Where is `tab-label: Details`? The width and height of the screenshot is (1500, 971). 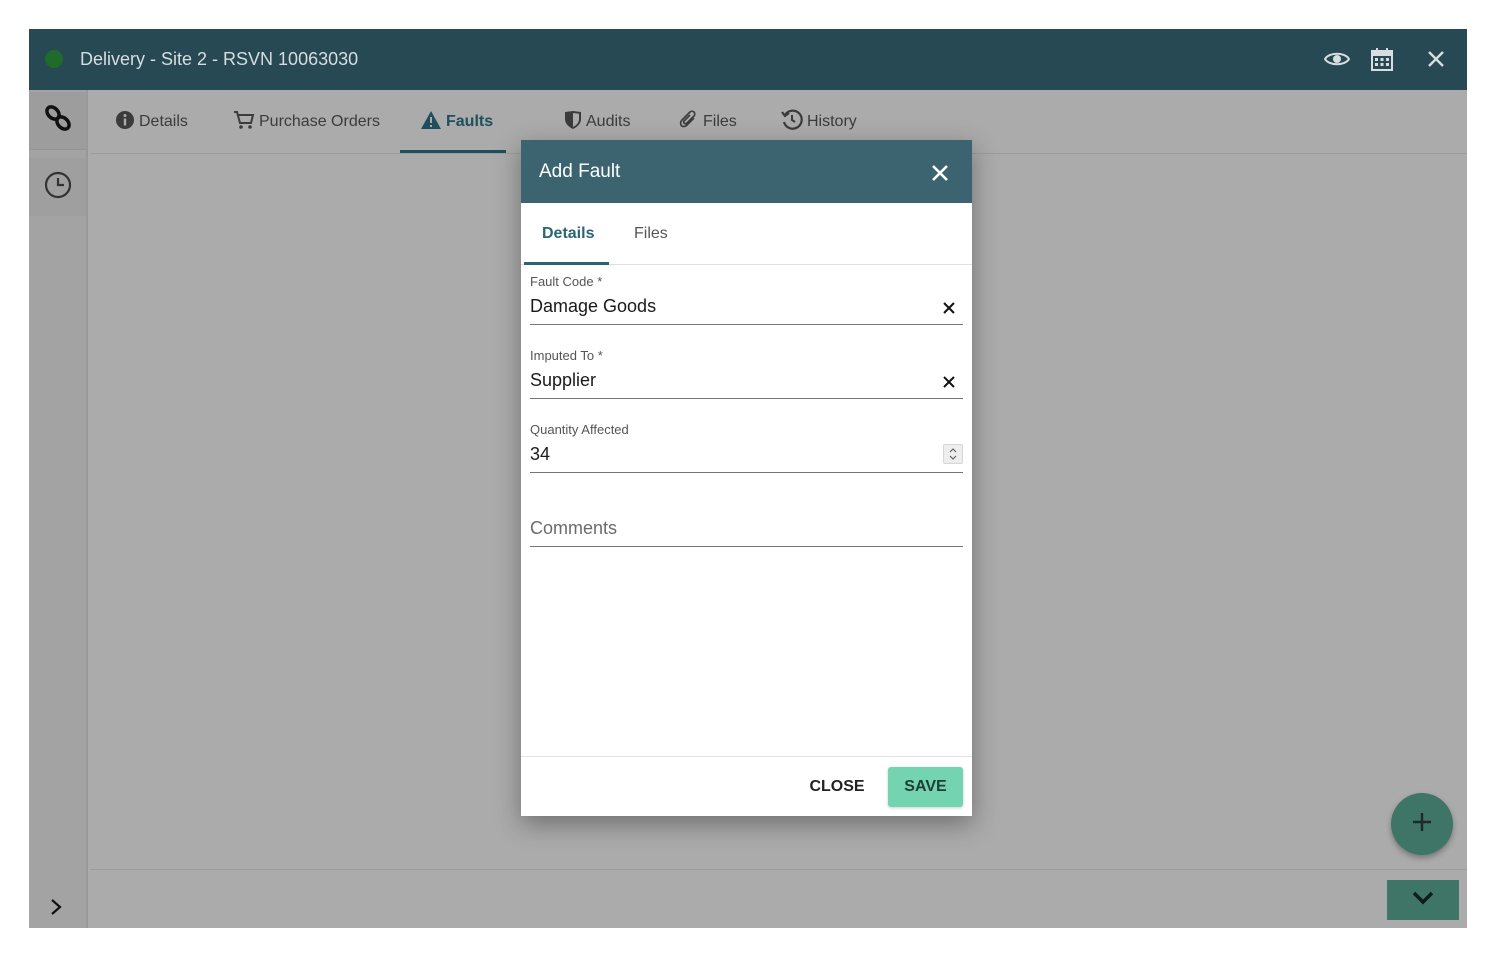 tab-label: Details is located at coordinates (163, 121).